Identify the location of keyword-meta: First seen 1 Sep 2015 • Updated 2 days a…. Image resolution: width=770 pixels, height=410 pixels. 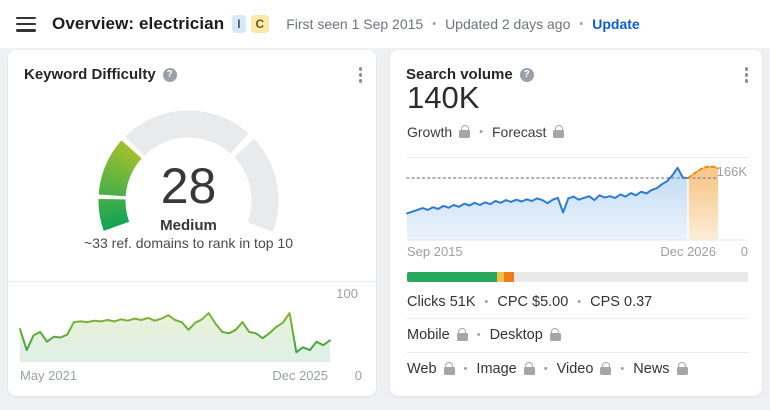
(462, 24).